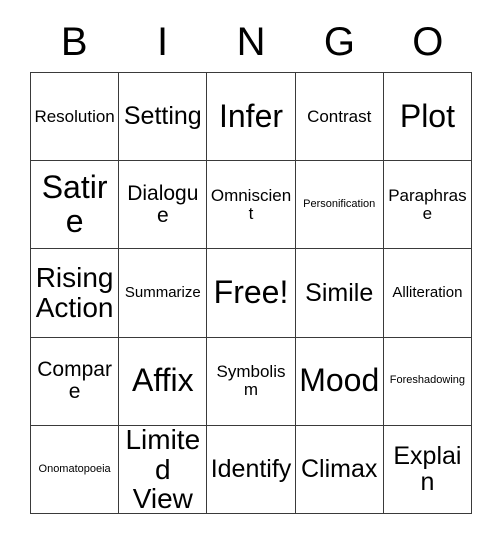 The width and height of the screenshot is (500, 544). I want to click on bingo-row: Resolution Setting Infer Contrast Plot, so click(252, 117).